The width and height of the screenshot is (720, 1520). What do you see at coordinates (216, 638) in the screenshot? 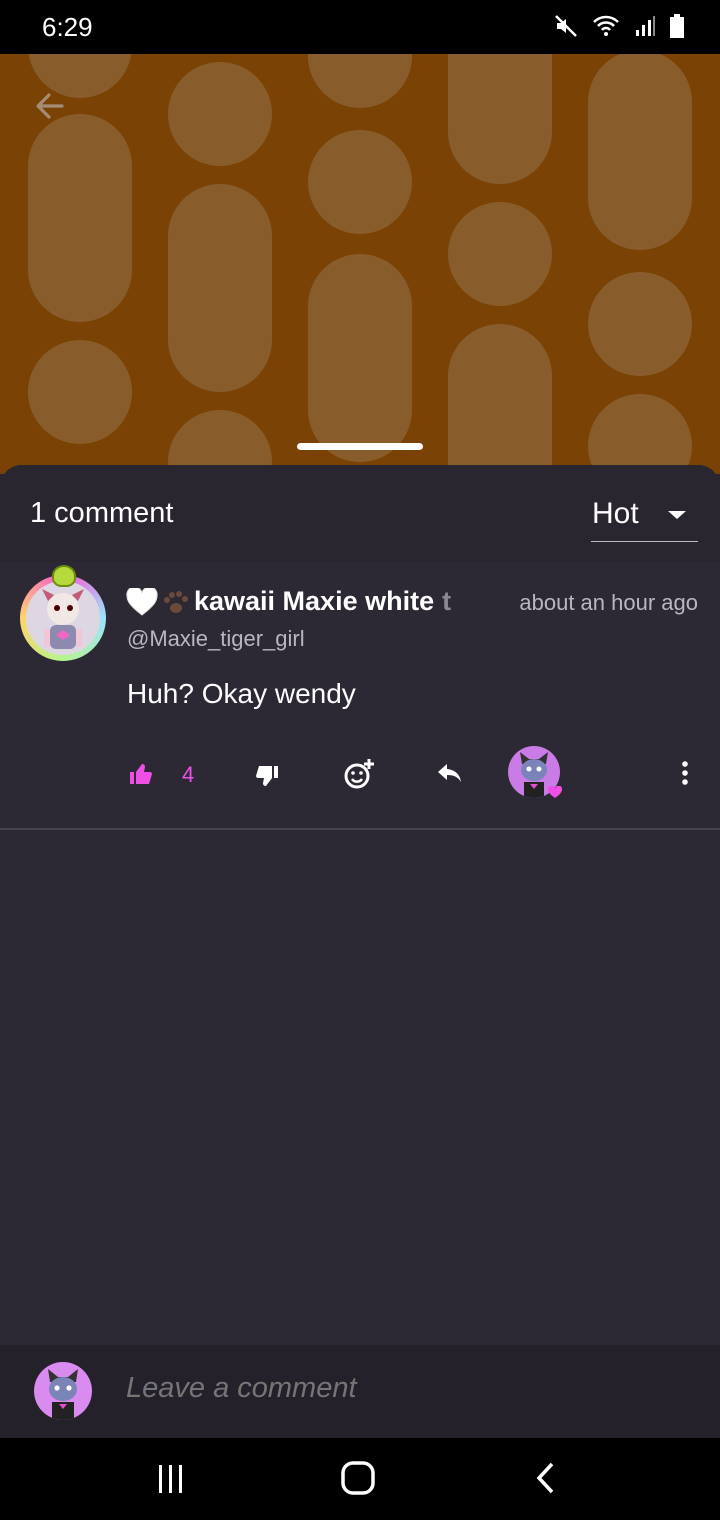
I see `comment-handle: @Maxie_tiger_girl` at bounding box center [216, 638].